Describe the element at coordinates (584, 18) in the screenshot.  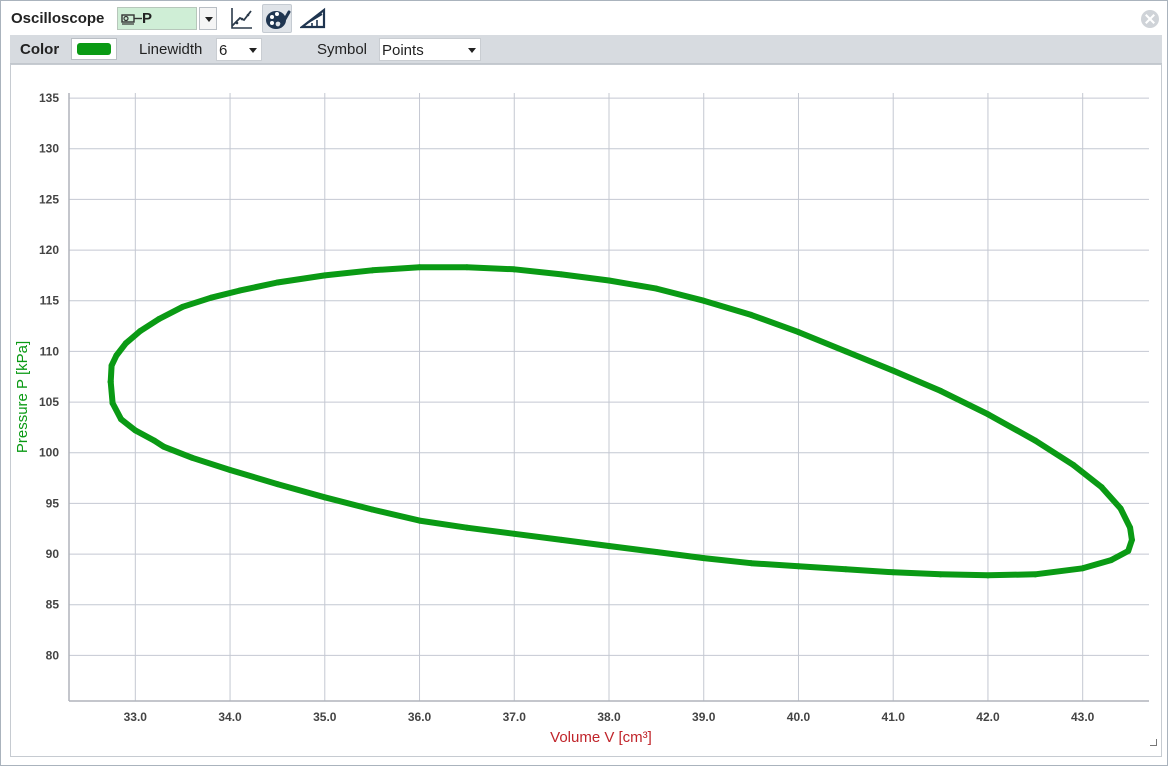
I see `titlebar: Oscilloscope P` at that location.